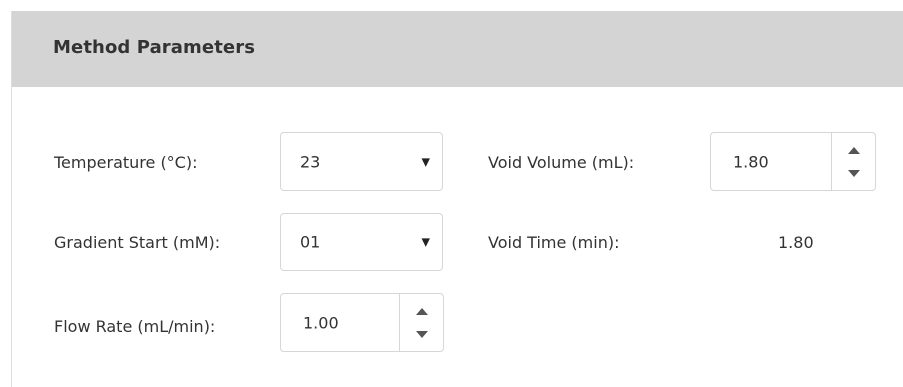  Describe the element at coordinates (361, 161) in the screenshot. I see `temperature-select: 23 ▼` at that location.